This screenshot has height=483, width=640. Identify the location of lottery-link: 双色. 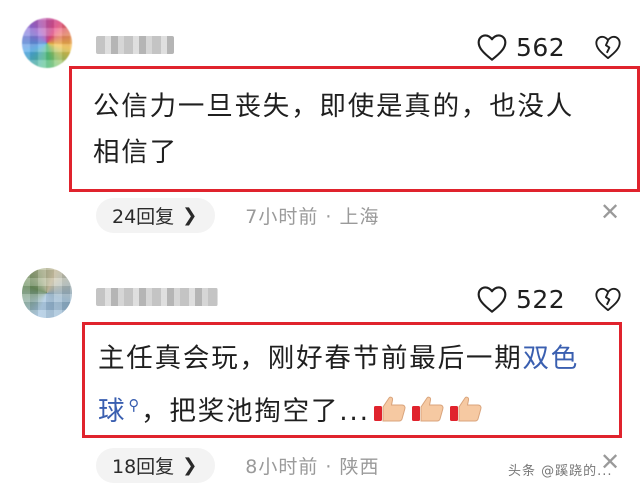
(551, 358).